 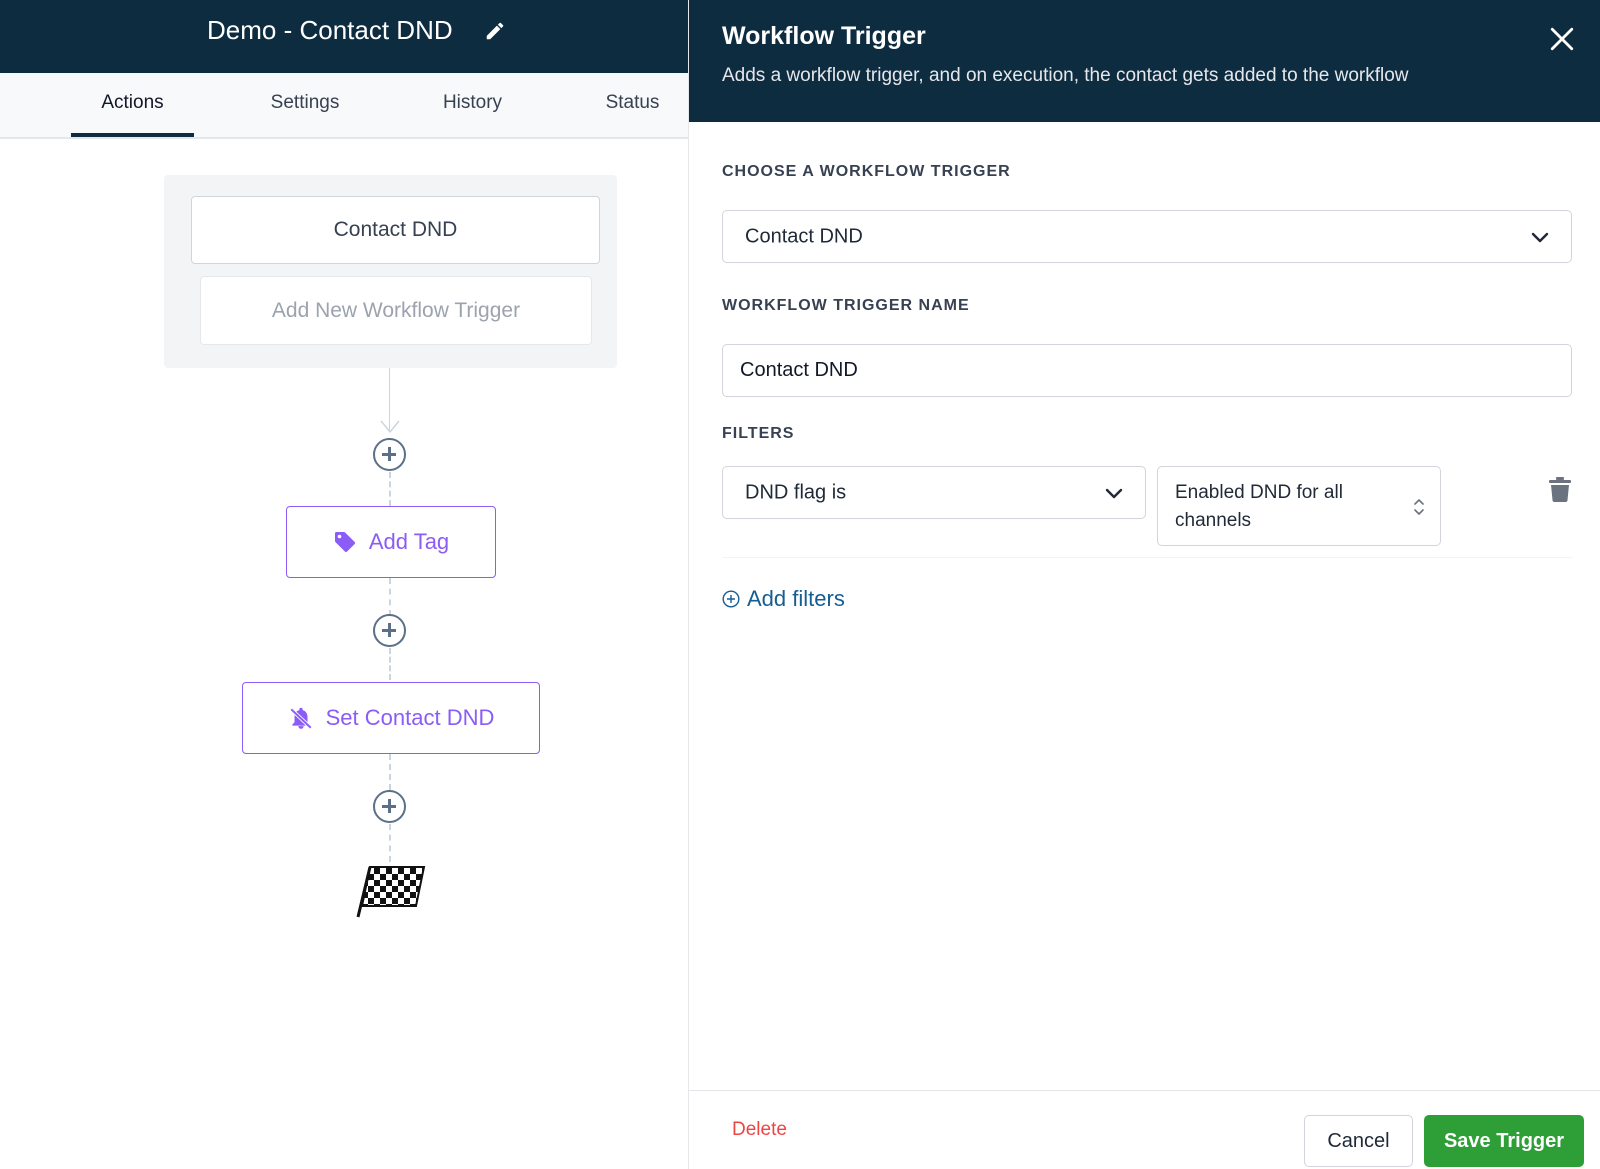 What do you see at coordinates (1358, 1141) in the screenshot?
I see `cancel-button: Cancel` at bounding box center [1358, 1141].